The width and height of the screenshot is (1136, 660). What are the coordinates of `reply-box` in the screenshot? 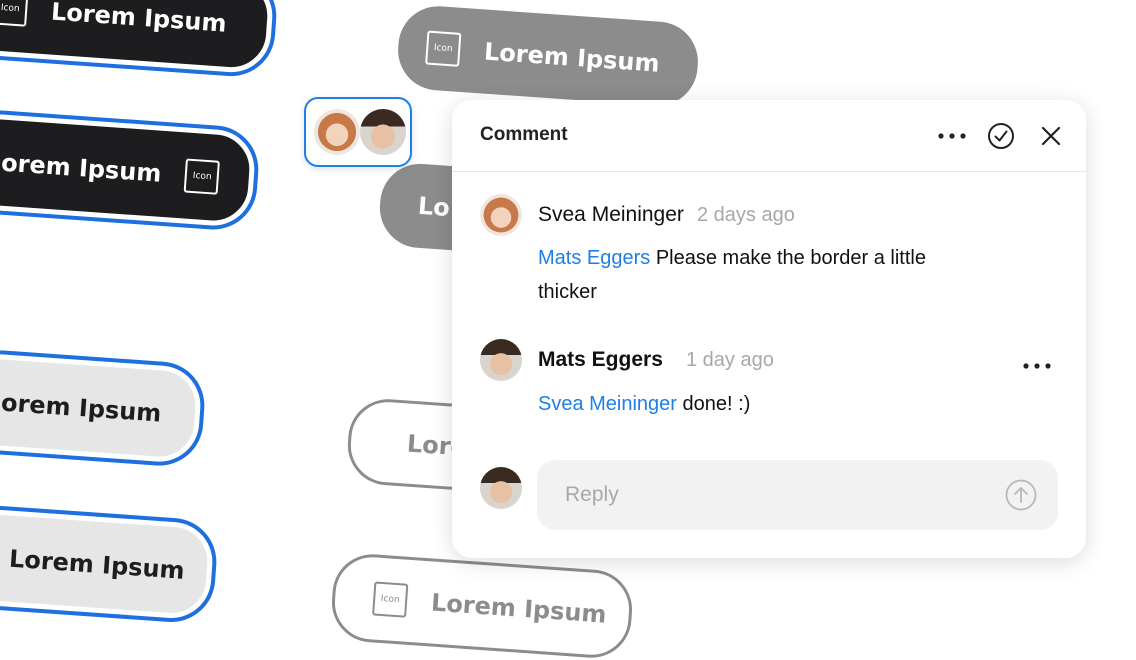 It's located at (797, 495).